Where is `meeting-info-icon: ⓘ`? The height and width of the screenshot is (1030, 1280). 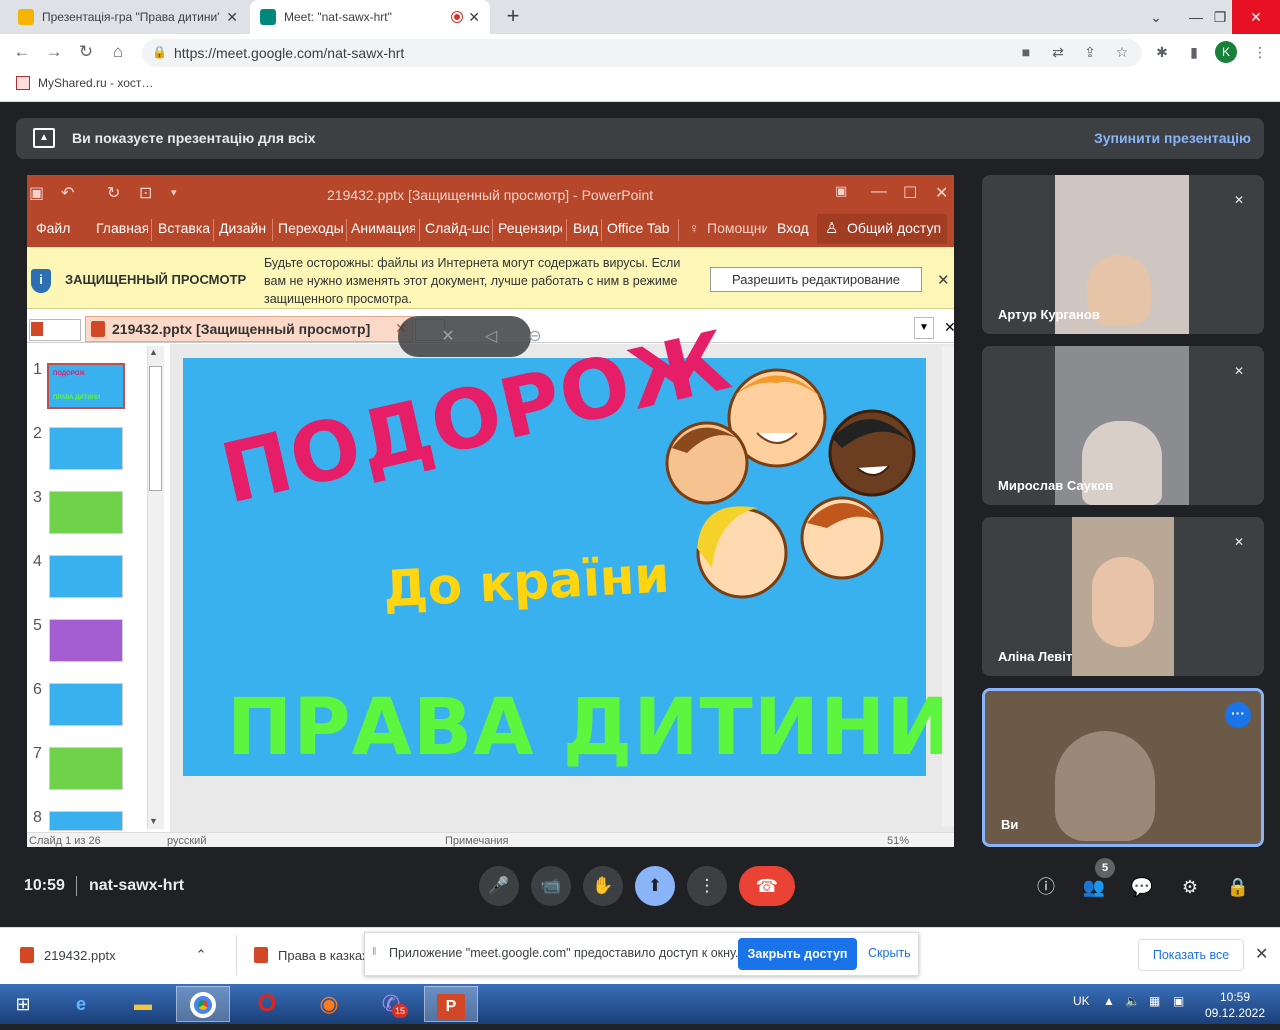 meeting-info-icon: ⓘ is located at coordinates (1046, 887).